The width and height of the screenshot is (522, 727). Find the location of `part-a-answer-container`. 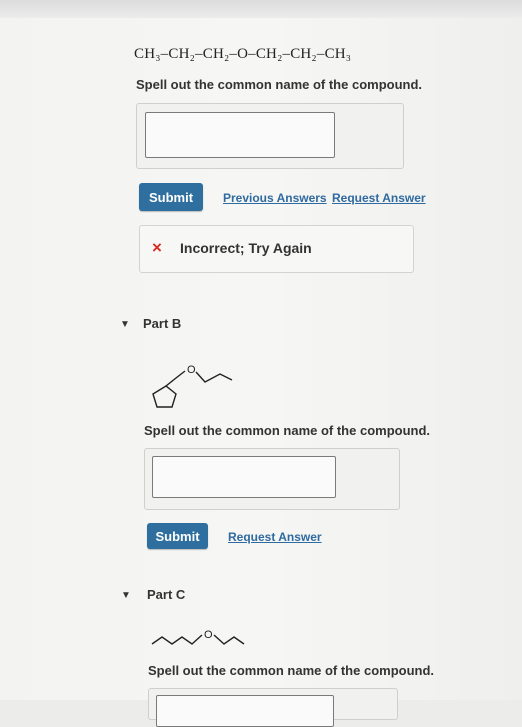

part-a-answer-container is located at coordinates (270, 136).